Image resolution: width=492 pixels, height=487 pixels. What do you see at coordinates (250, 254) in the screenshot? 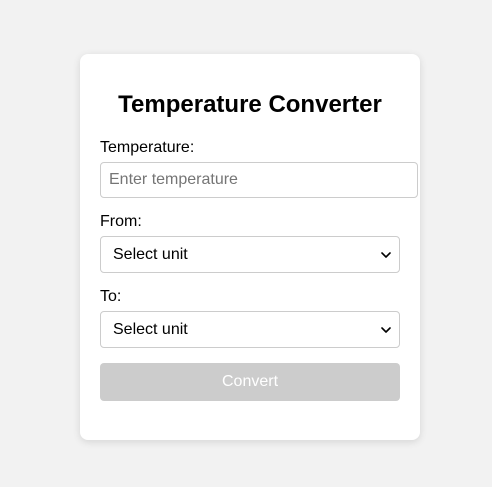
I see `from-unit-select: Select unit` at bounding box center [250, 254].